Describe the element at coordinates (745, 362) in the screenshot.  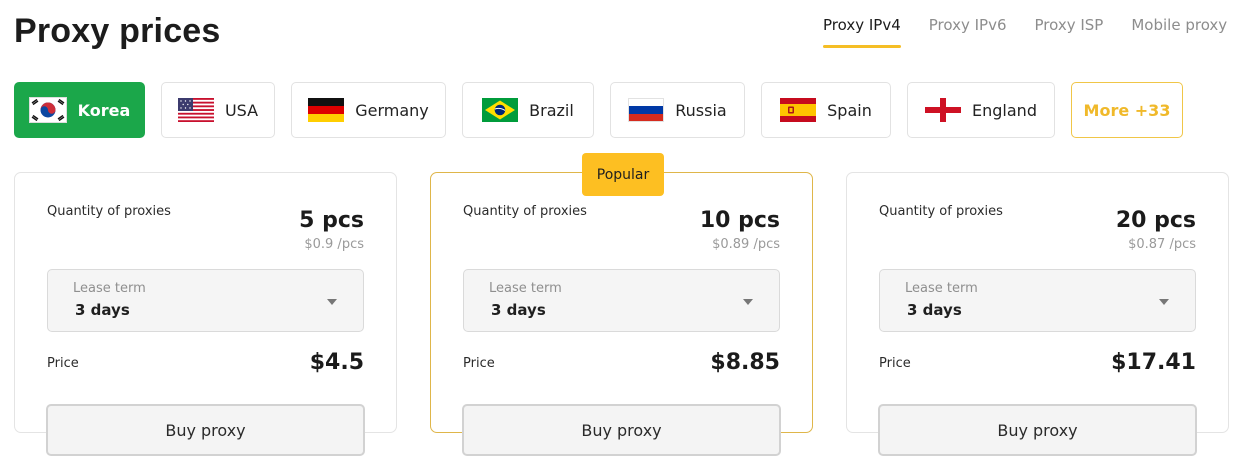
I see `price-value: $8.85` at that location.